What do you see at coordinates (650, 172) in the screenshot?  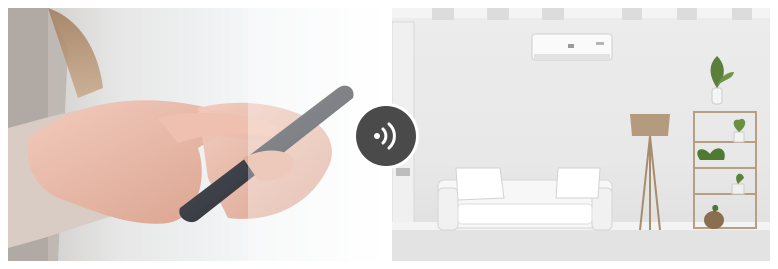 I see `floor-lamp` at bounding box center [650, 172].